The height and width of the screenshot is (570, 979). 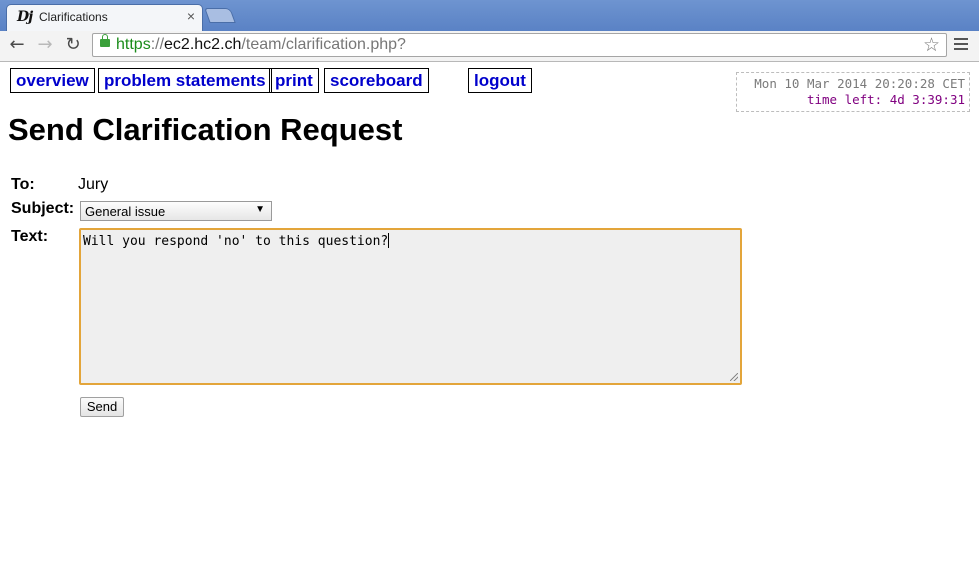 I want to click on browser-menu-icon, so click(x=961, y=45).